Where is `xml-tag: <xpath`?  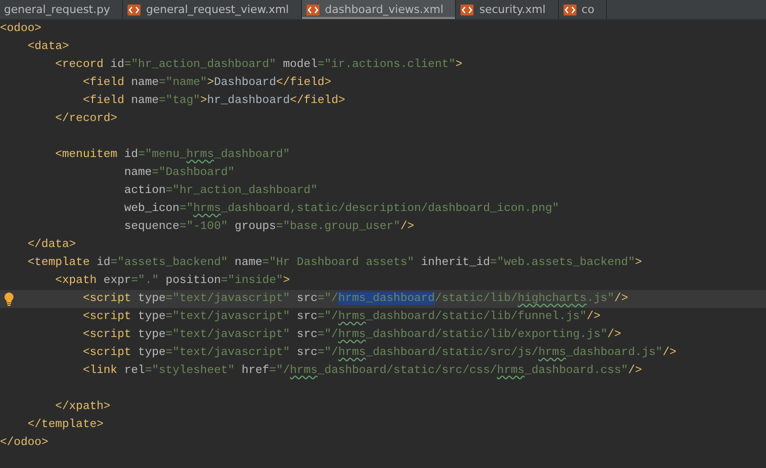
xml-tag: <xpath is located at coordinates (76, 280).